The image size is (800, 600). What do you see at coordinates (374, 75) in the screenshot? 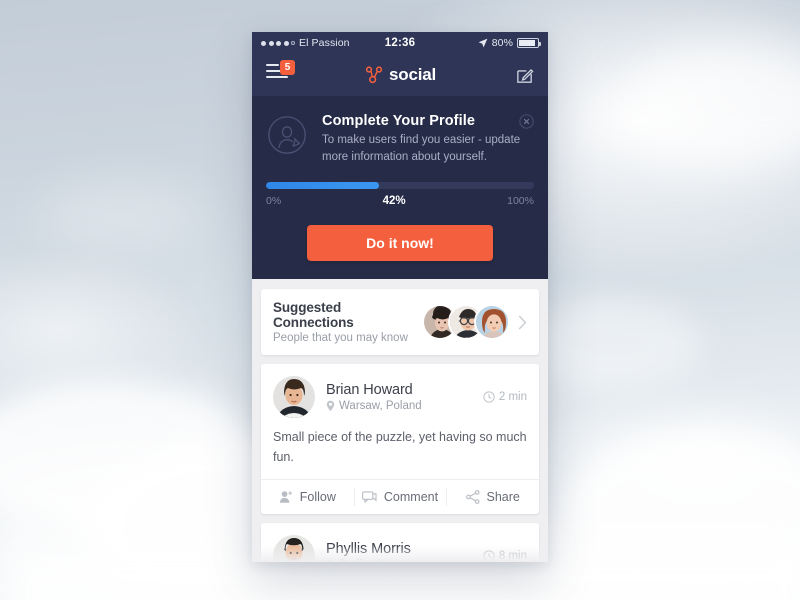
I see `social-network-nodes-icon` at bounding box center [374, 75].